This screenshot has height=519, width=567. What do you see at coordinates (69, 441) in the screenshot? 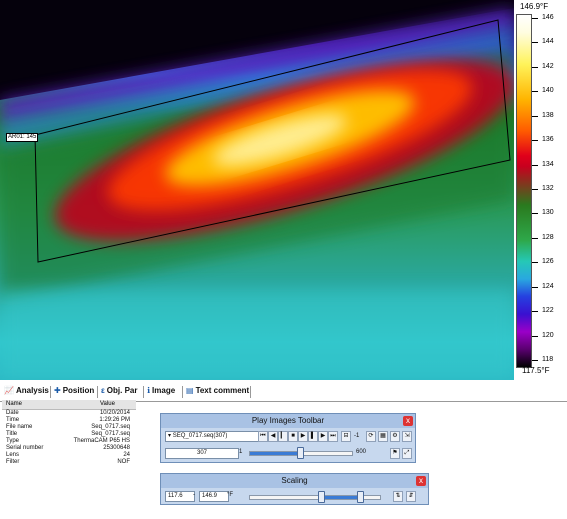
I see `info-row: Type ThermaCAM P65 HS` at bounding box center [69, 441].